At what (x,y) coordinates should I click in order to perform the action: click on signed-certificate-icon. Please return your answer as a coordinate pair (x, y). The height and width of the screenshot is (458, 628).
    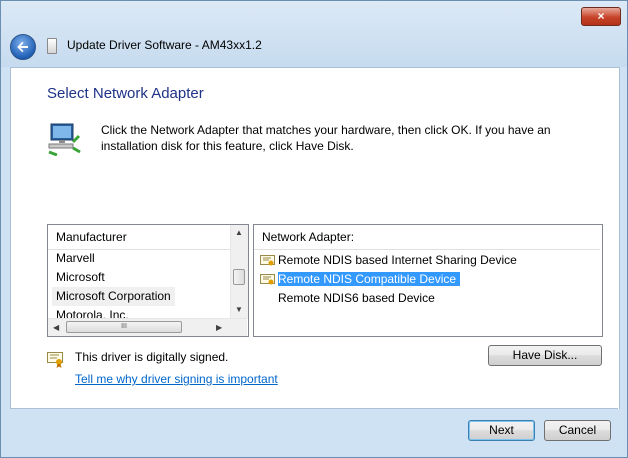
    Looking at the image, I should click on (55, 360).